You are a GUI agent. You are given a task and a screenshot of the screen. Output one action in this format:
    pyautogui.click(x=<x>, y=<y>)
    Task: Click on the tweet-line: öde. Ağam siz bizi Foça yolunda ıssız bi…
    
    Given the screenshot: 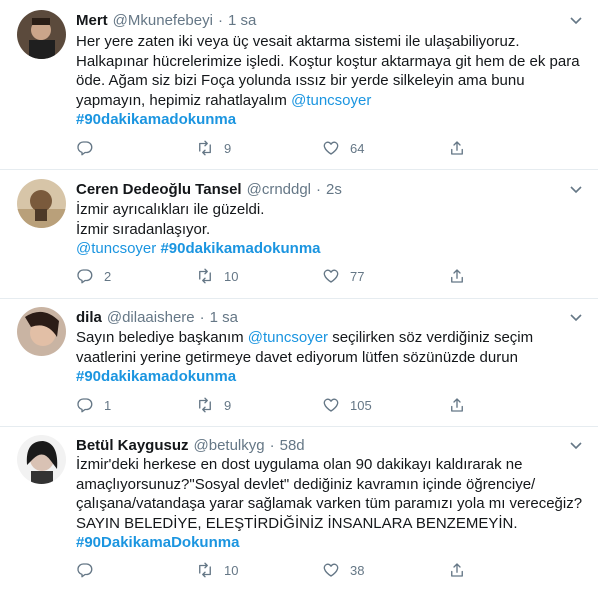 What is the action you would take?
    pyautogui.click(x=300, y=80)
    